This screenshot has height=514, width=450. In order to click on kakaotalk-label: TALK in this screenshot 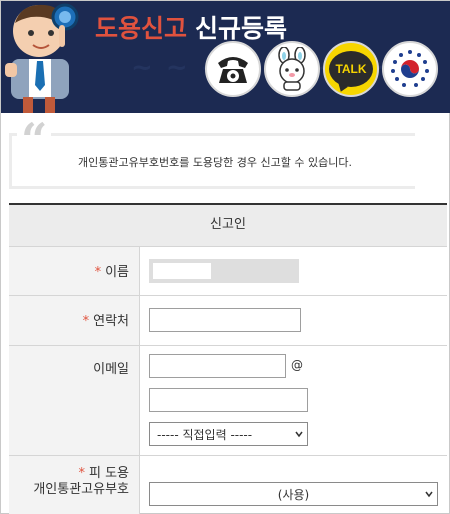, I will do `click(351, 69)`.